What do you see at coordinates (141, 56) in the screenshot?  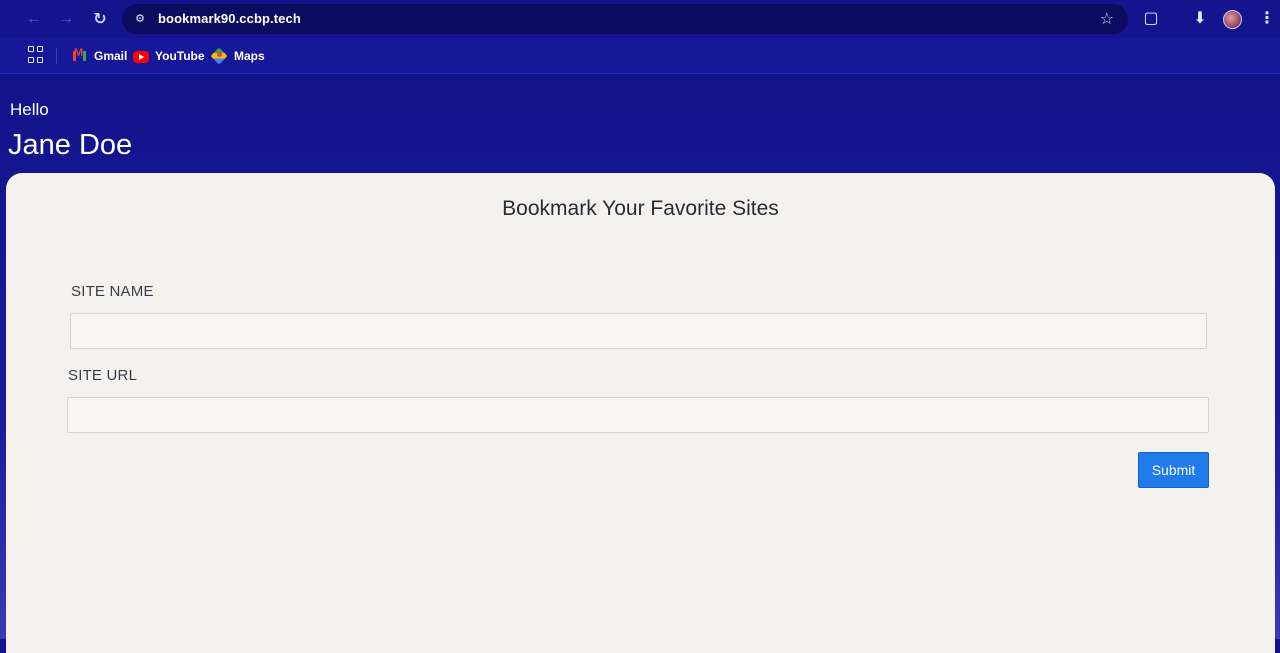 I see `youtube-icon` at bounding box center [141, 56].